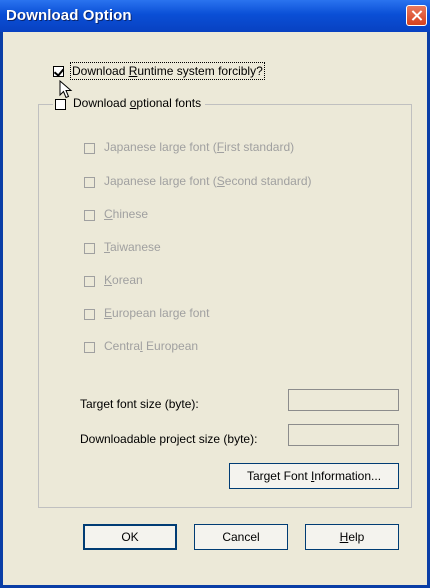 This screenshot has height=588, width=430. Describe the element at coordinates (58, 71) in the screenshot. I see `runtime-checkbox` at that location.